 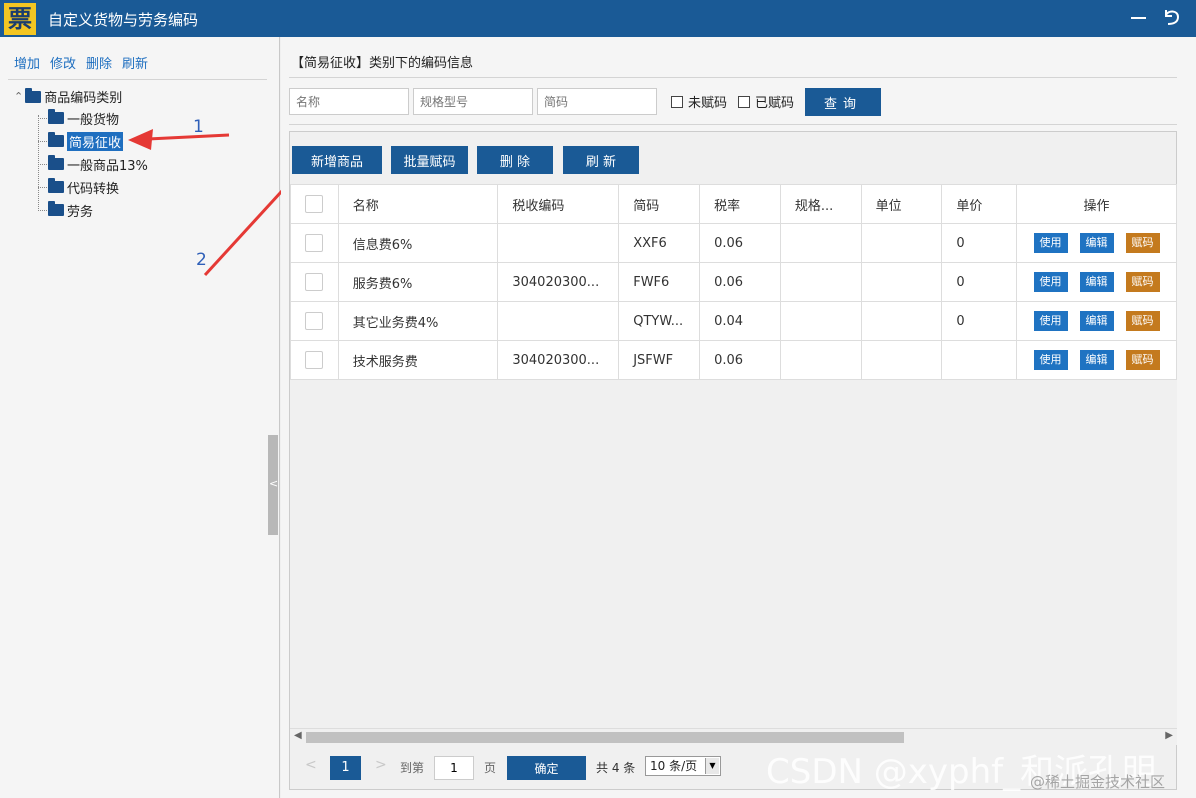 What do you see at coordinates (546, 768) in the screenshot?
I see `goto-confirm-button: 确定` at bounding box center [546, 768].